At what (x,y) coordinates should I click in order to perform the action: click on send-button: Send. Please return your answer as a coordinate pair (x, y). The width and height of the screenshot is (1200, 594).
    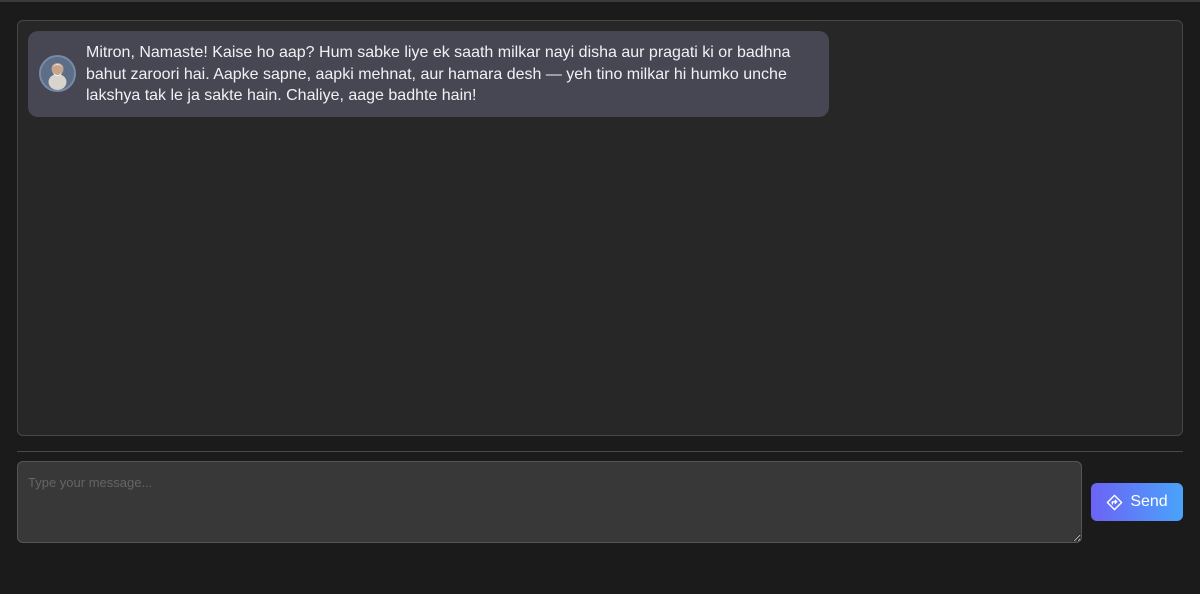
    Looking at the image, I should click on (1137, 502).